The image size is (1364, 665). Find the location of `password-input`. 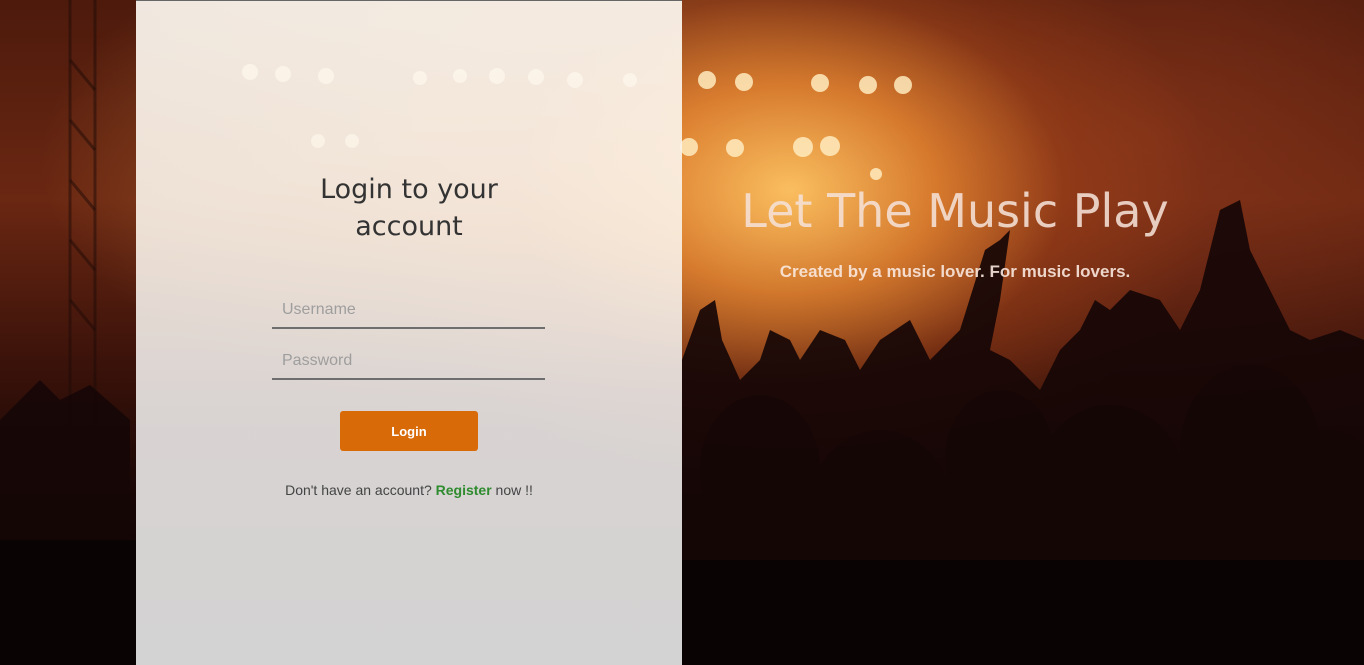

password-input is located at coordinates (408, 362).